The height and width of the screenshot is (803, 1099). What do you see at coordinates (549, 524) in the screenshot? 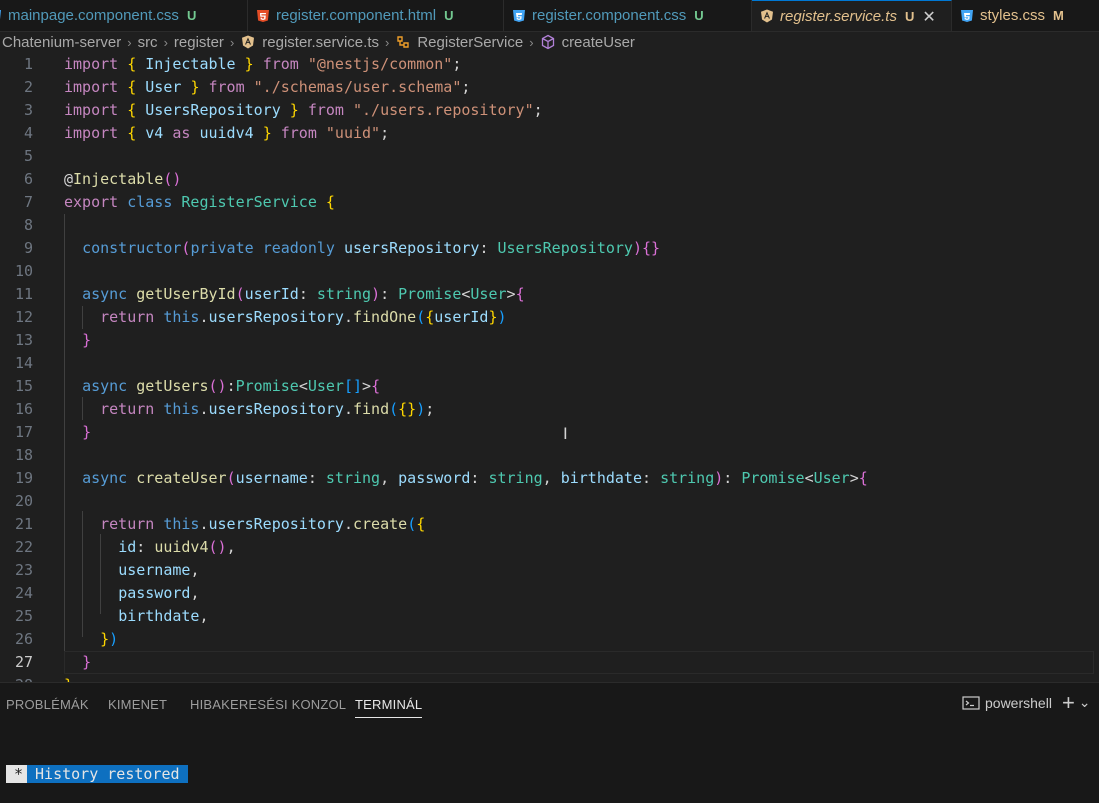
I see `code-line: 21 return this.usersRepository.create({` at bounding box center [549, 524].